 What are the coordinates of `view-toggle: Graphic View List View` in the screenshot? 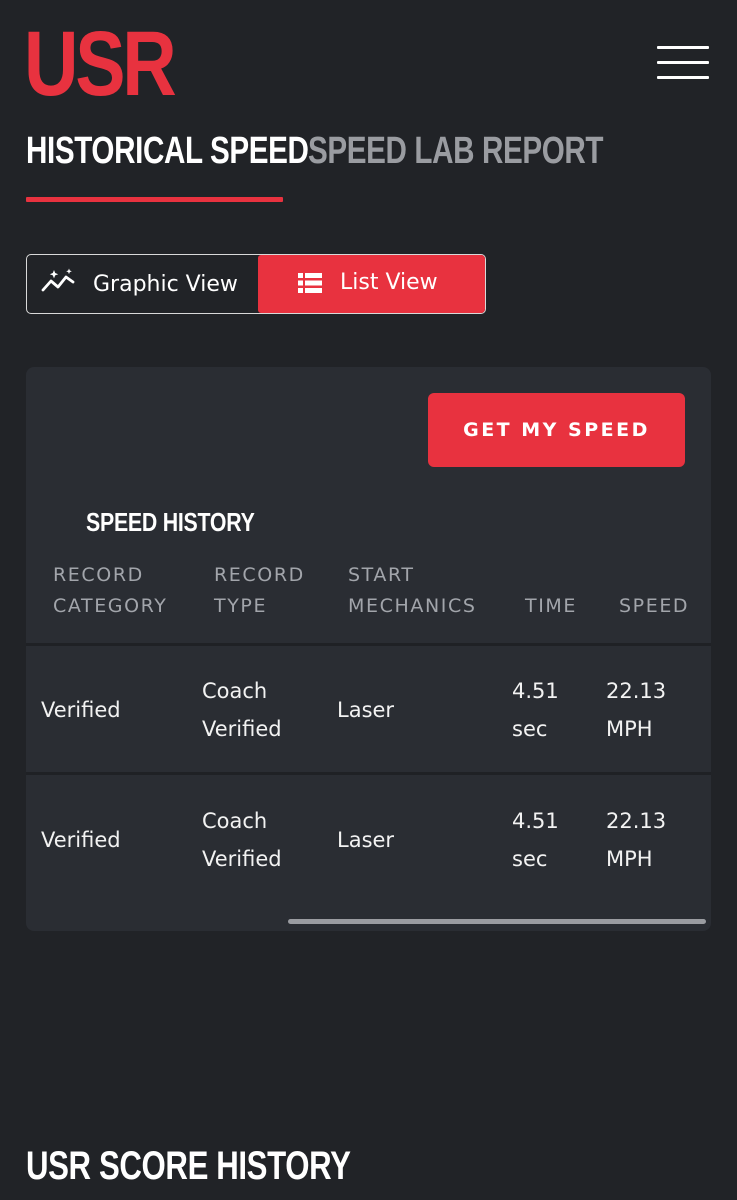 It's located at (256, 284).